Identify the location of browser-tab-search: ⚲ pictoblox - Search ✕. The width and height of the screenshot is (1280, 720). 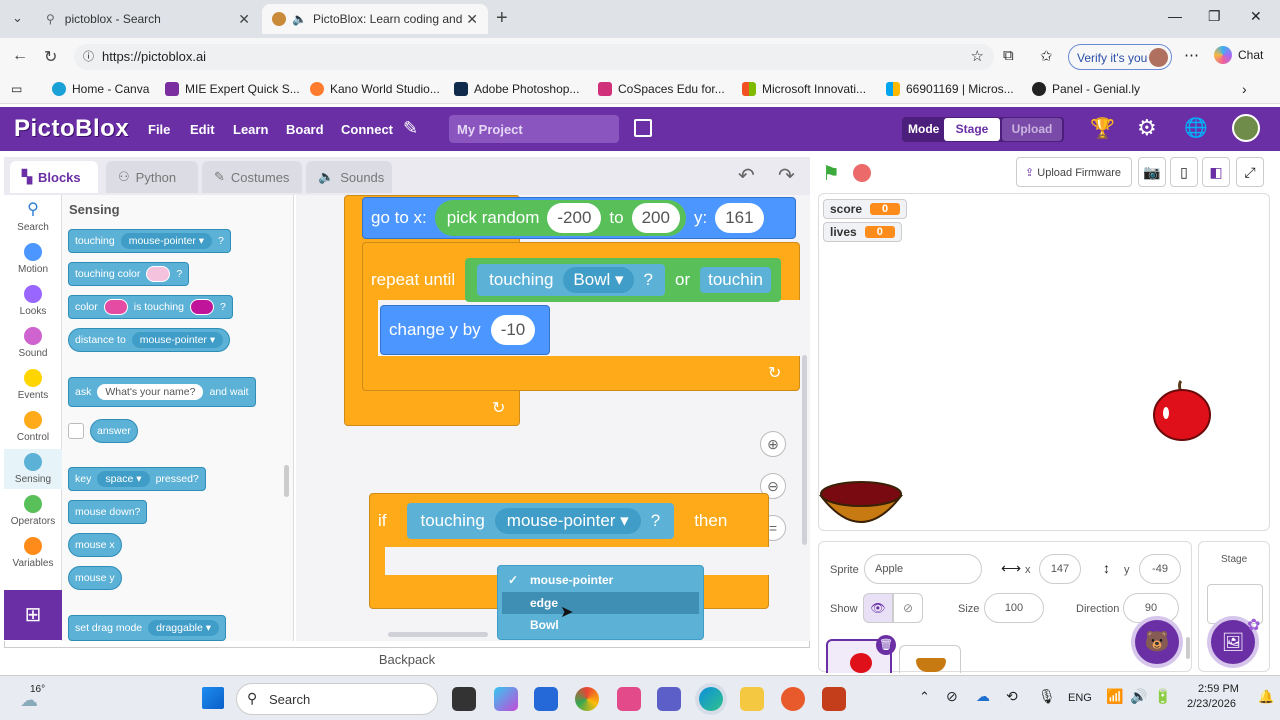
(148, 19).